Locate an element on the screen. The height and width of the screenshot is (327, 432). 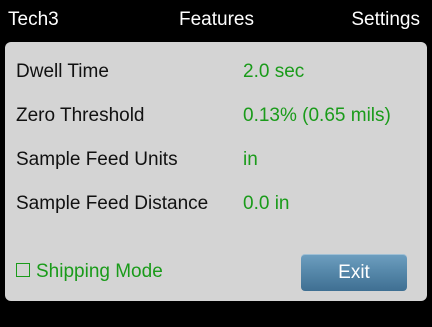
shipping-mode-label: Shipping Mode is located at coordinates (99, 271).